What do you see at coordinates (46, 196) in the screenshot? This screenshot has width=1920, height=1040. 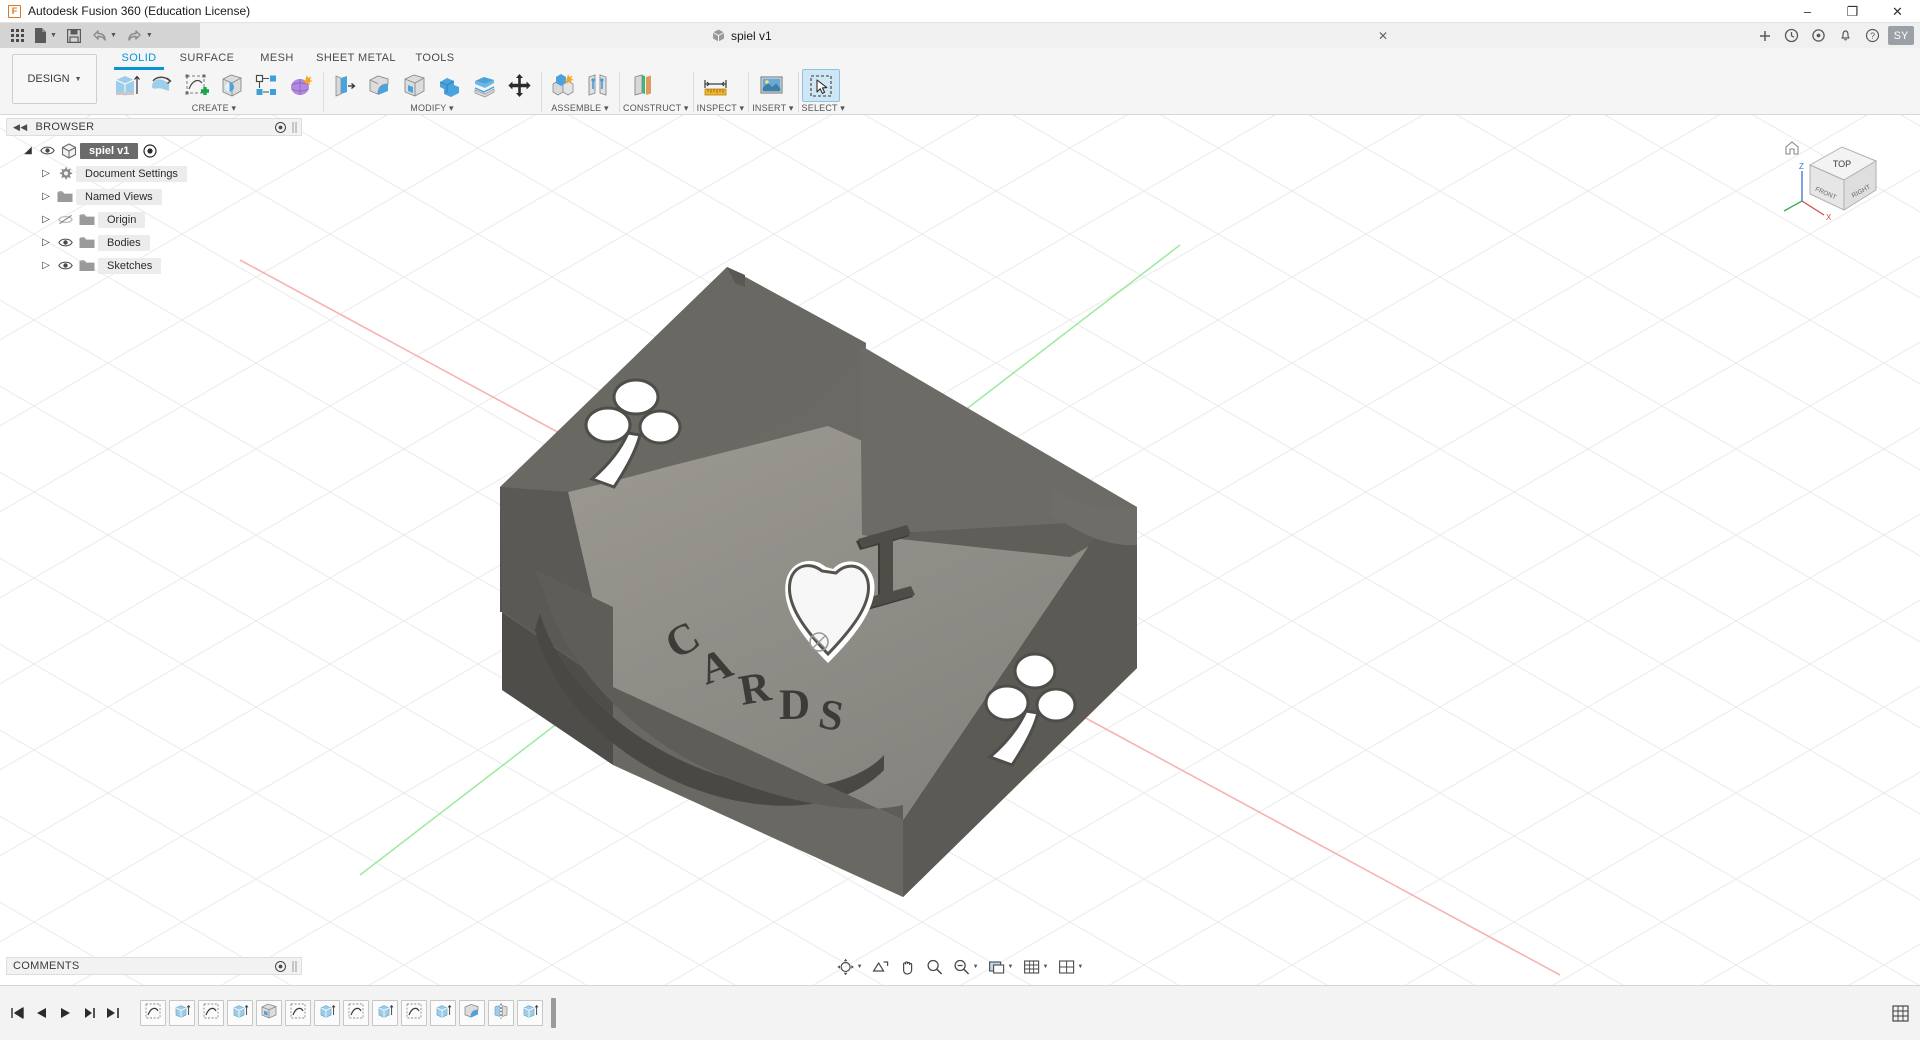 I see `tree-twist-named-views: ▷` at bounding box center [46, 196].